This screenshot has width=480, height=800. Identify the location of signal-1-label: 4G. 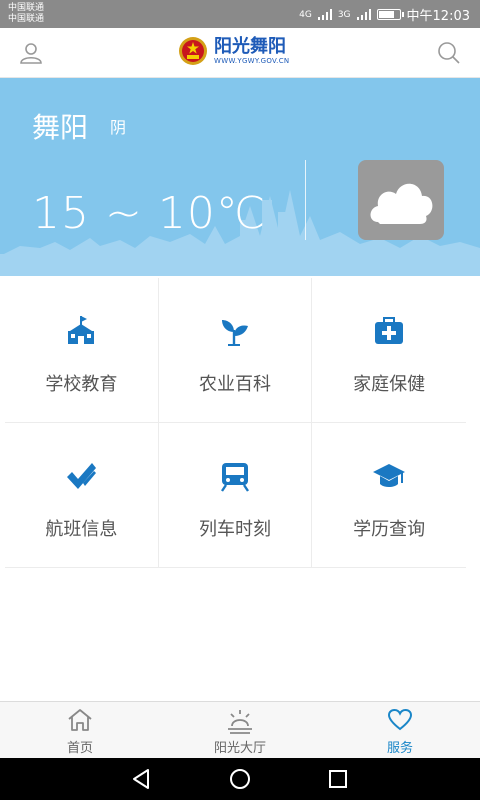
(305, 14).